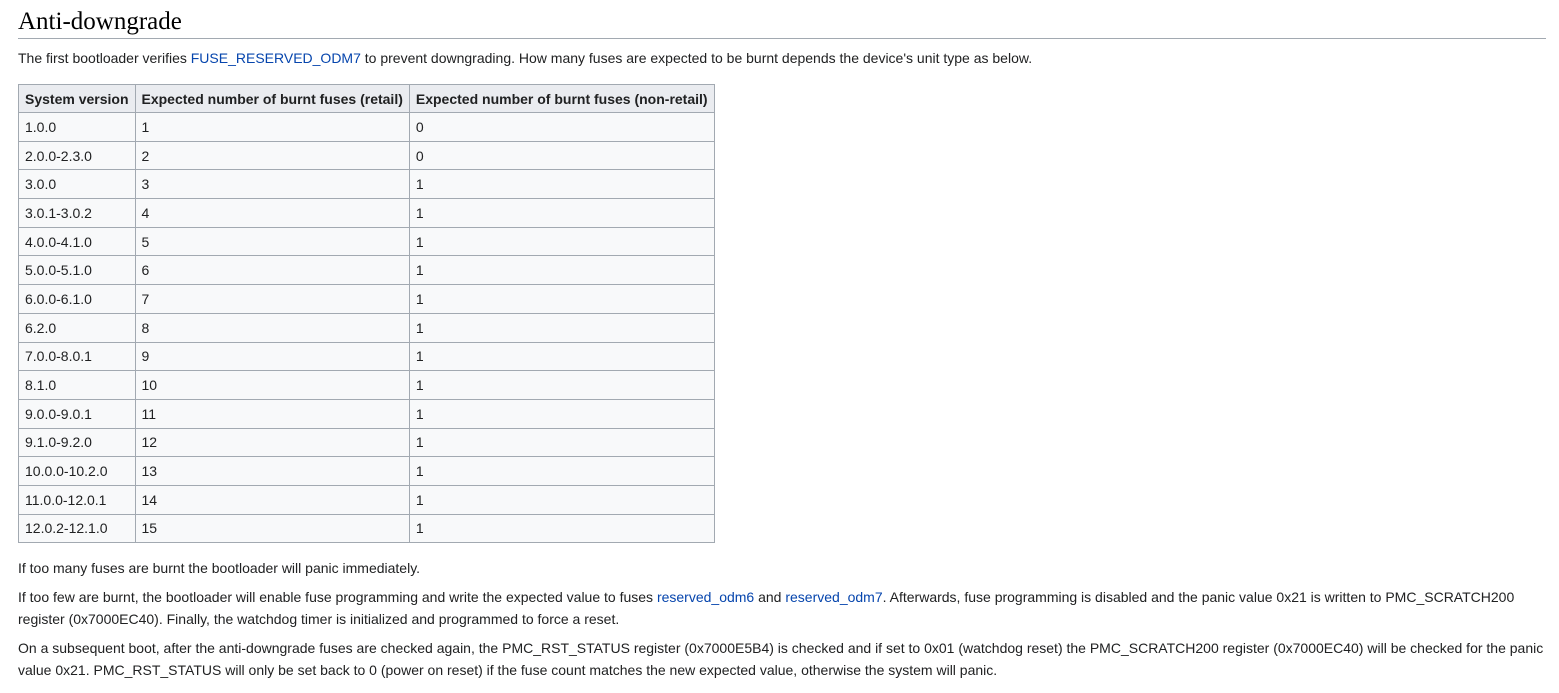  What do you see at coordinates (272, 413) in the screenshot?
I see `cell-retail-fuses: 11` at bounding box center [272, 413].